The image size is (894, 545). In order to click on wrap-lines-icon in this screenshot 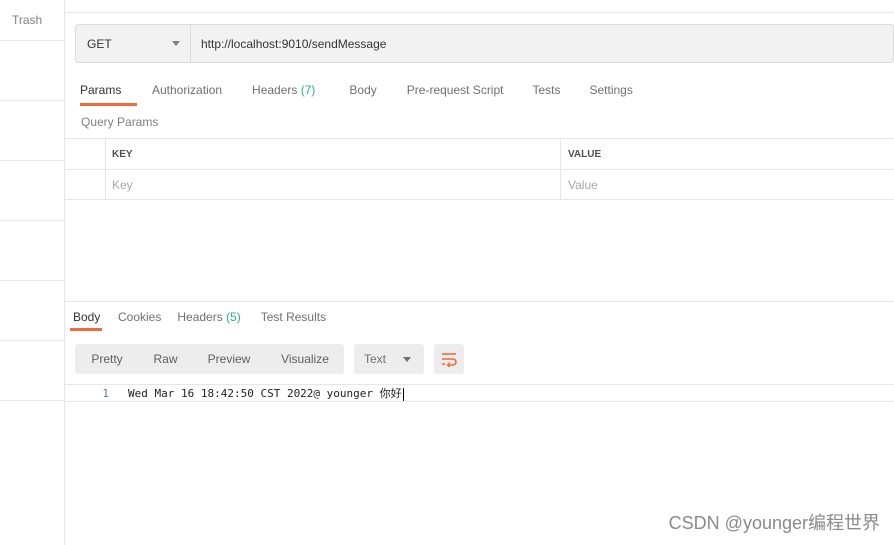, I will do `click(449, 360)`.